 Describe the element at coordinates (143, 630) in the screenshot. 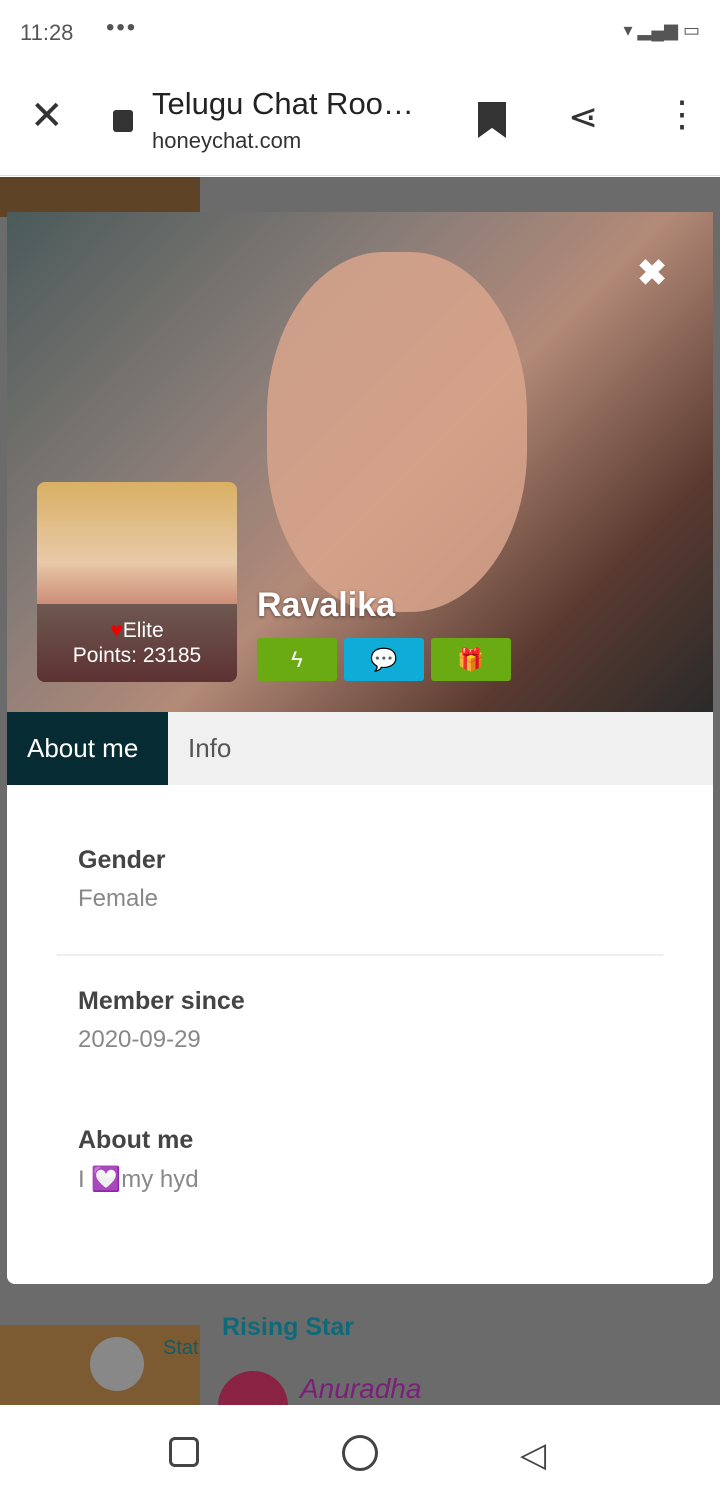

I see `rank: Elite` at that location.